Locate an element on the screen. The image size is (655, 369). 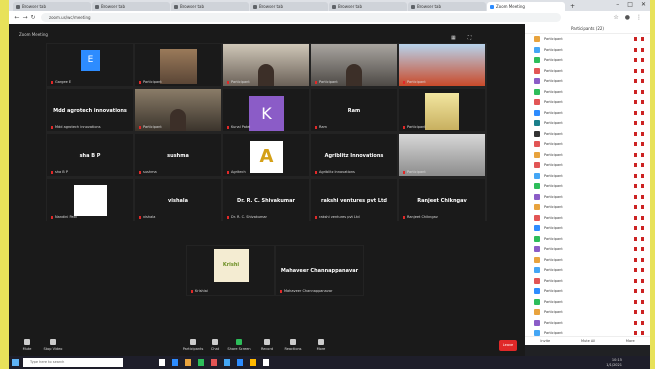
back-icon: ← is located at coordinates (17, 17).